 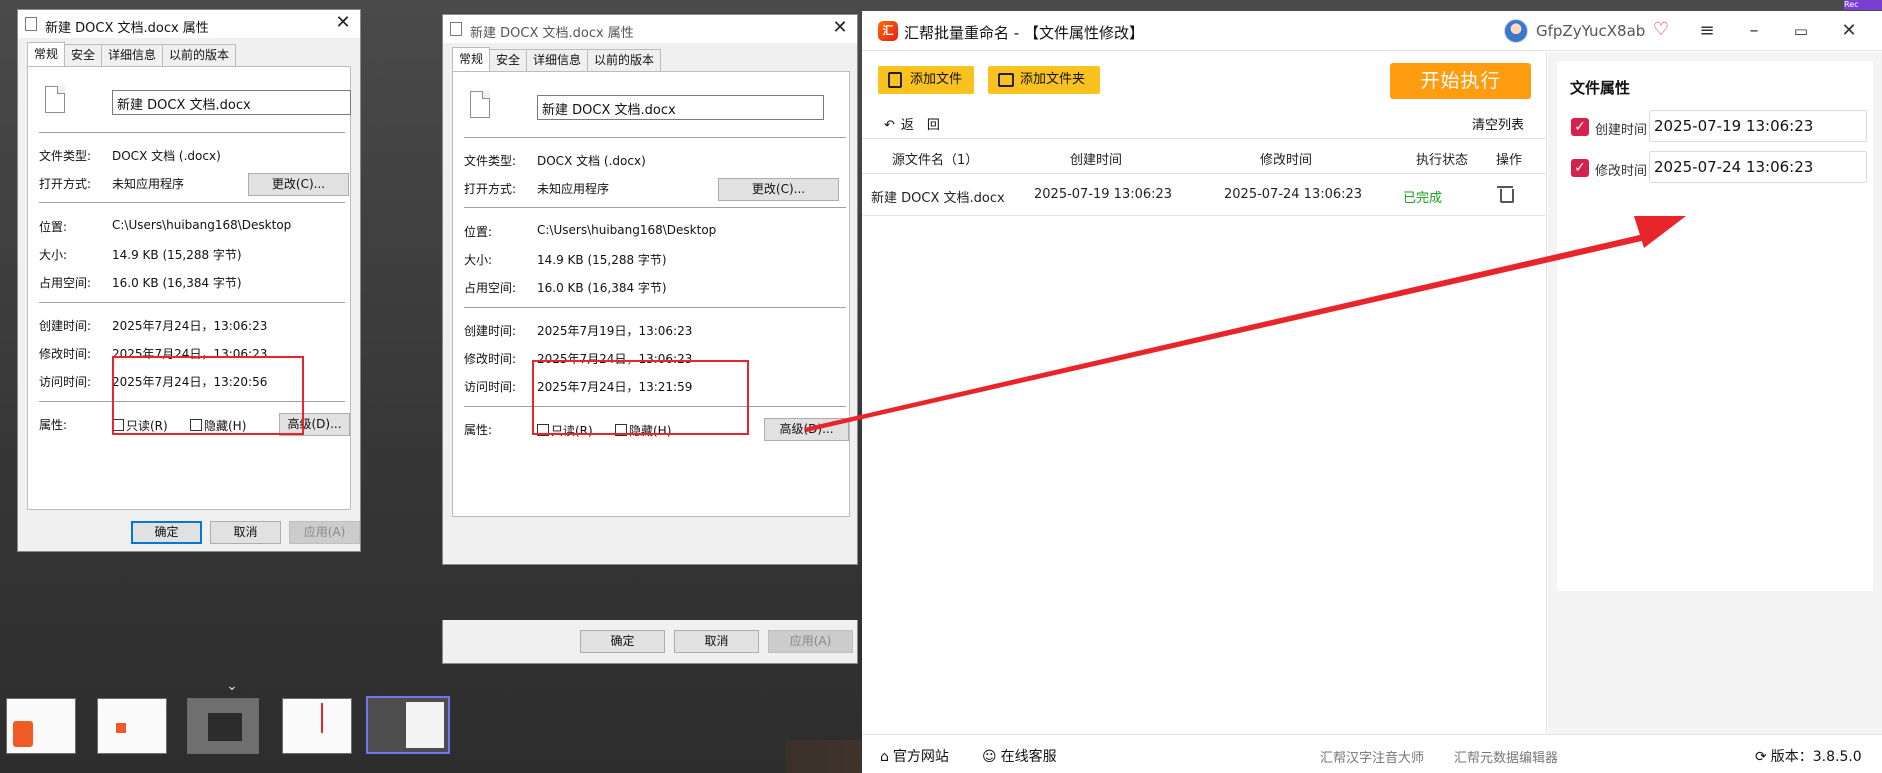 What do you see at coordinates (490, 359) in the screenshot?
I see `modified-label: 修改时间:` at bounding box center [490, 359].